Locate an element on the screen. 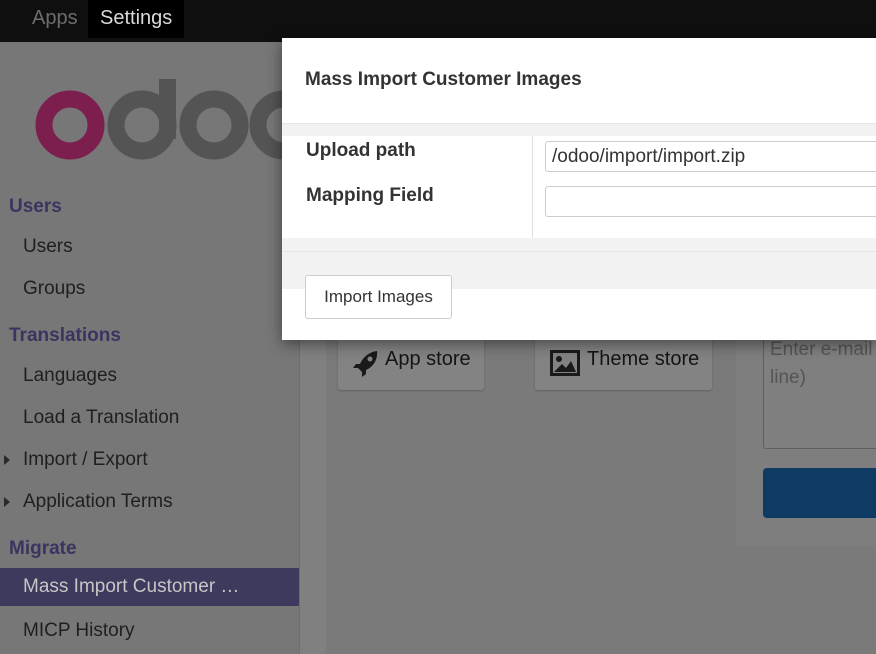 This screenshot has height=654, width=876. dialog-footer-divider is located at coordinates (579, 251).